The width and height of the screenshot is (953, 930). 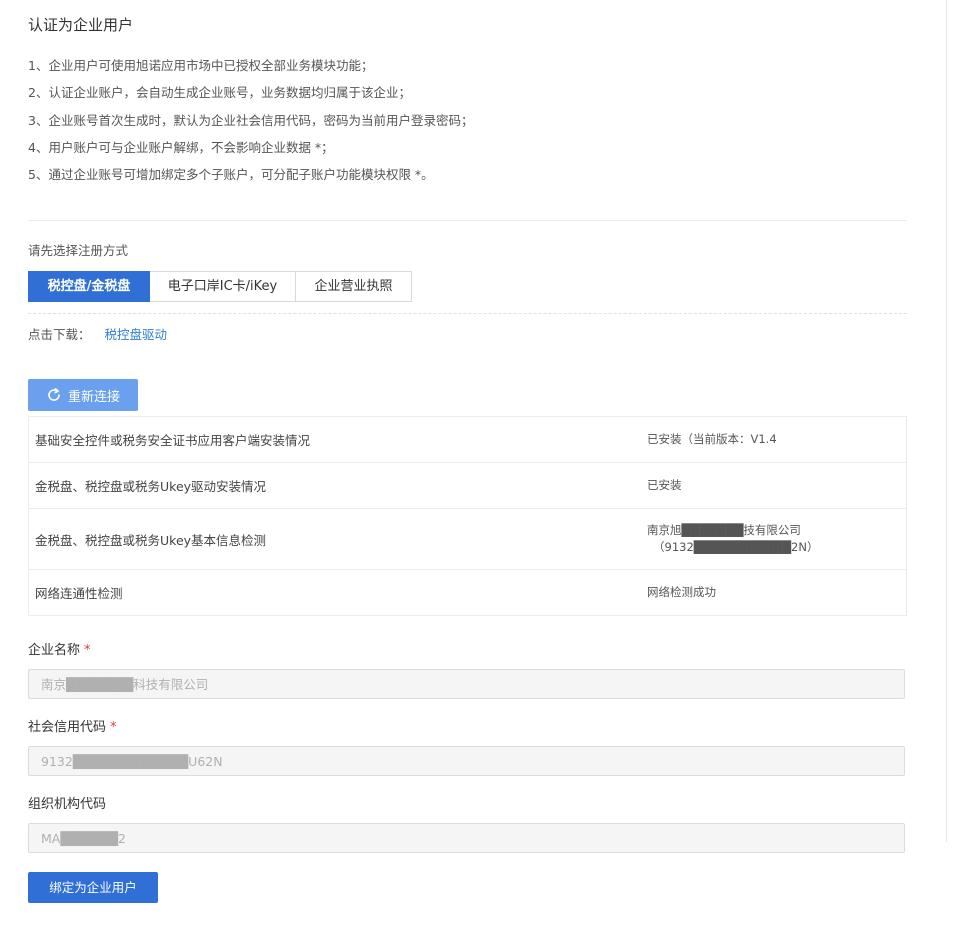 I want to click on check-status-block: 南京旭███████技有限公司 （9132███████████2N）, so click(x=776, y=539).